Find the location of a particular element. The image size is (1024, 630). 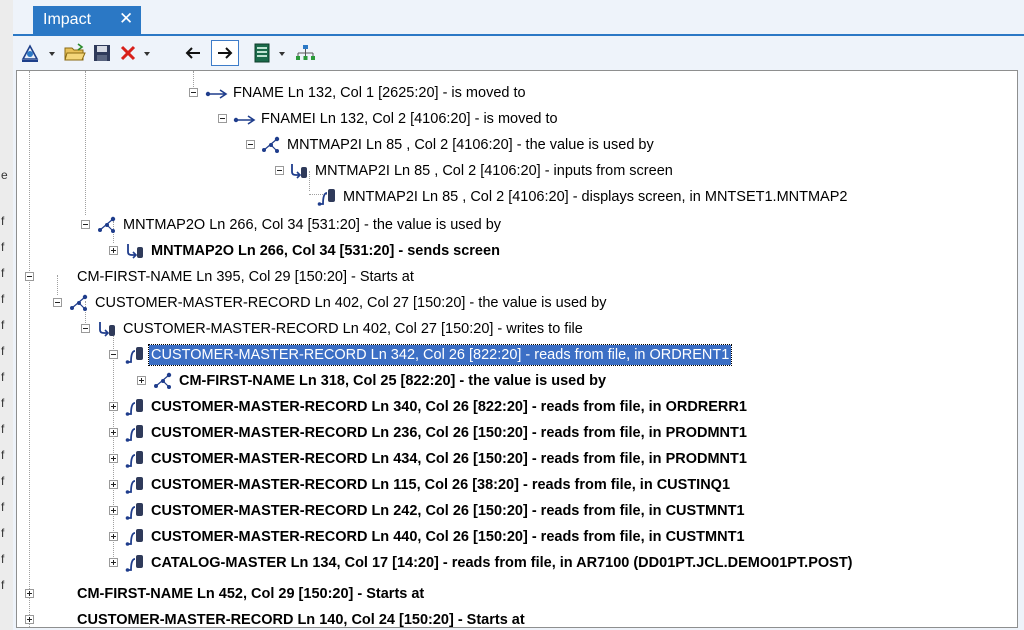

left-margin-char: e is located at coordinates (4, 175).